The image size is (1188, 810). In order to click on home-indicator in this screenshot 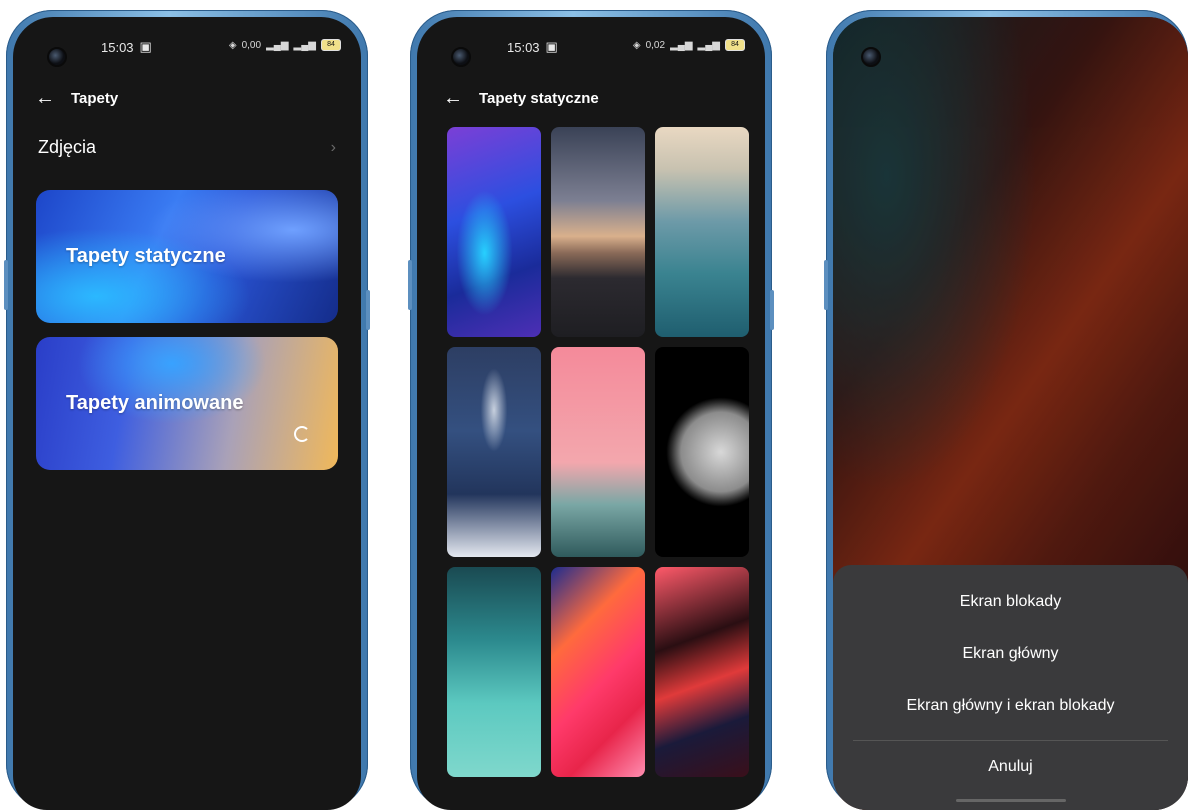, I will do `click(1010, 800)`.